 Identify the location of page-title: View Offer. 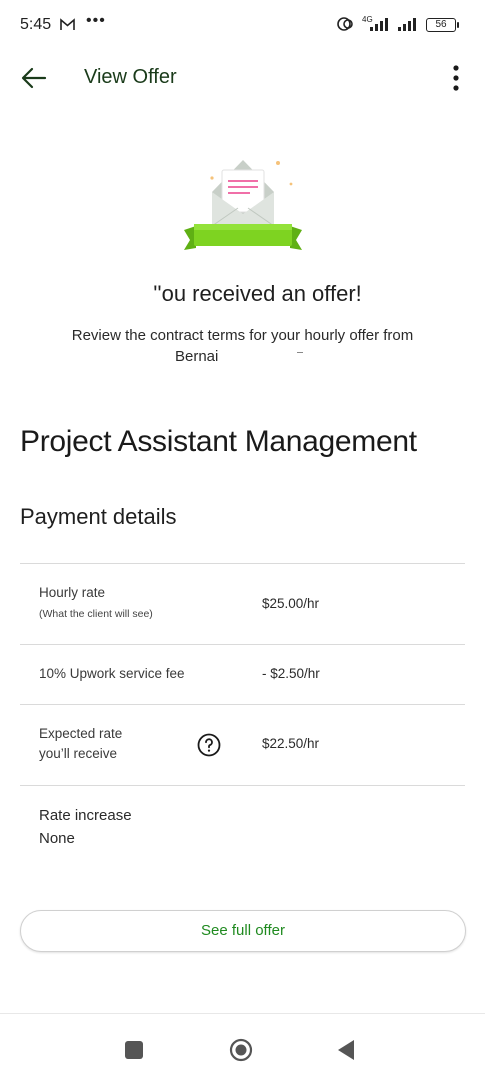
(130, 77).